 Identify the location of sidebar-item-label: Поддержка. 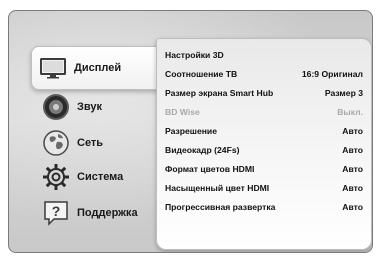
(107, 213).